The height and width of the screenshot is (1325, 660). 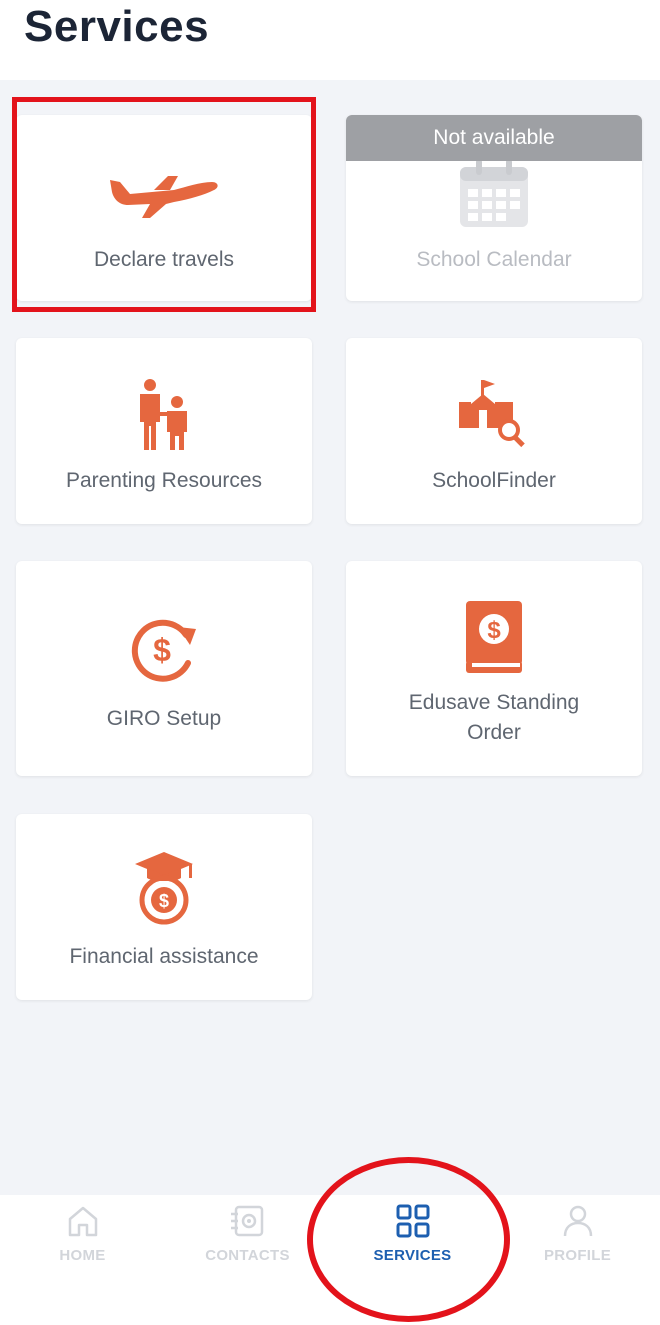 What do you see at coordinates (494, 702) in the screenshot?
I see `service-label-line-1: Edusave Standing` at bounding box center [494, 702].